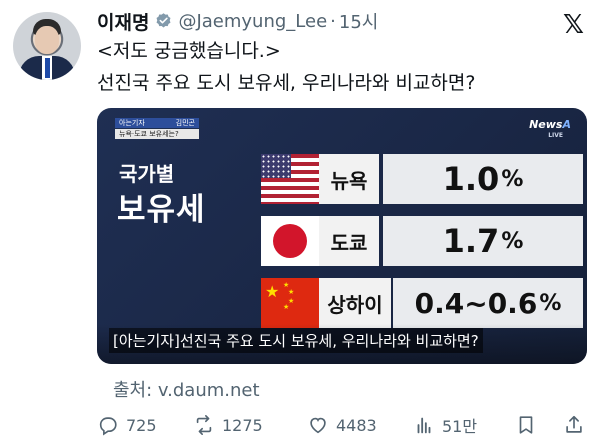 The image size is (600, 448). Describe the element at coordinates (123, 21) in the screenshot. I see `author-name: 이재명` at that location.